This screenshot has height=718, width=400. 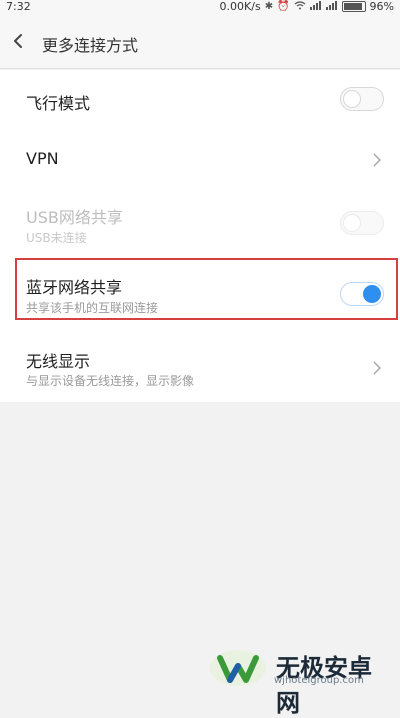 I want to click on wireless-display-row: 无线显示 与显示设备无线连接，显示影像, so click(x=200, y=367).